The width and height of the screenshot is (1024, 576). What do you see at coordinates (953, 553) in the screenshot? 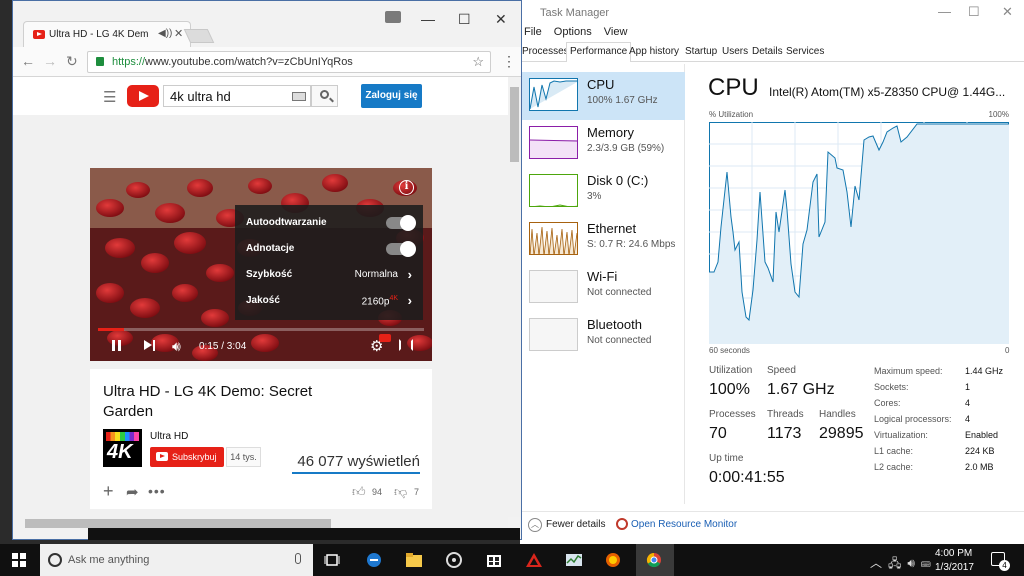
I see `clock-time: 4:00 PM` at bounding box center [953, 553].